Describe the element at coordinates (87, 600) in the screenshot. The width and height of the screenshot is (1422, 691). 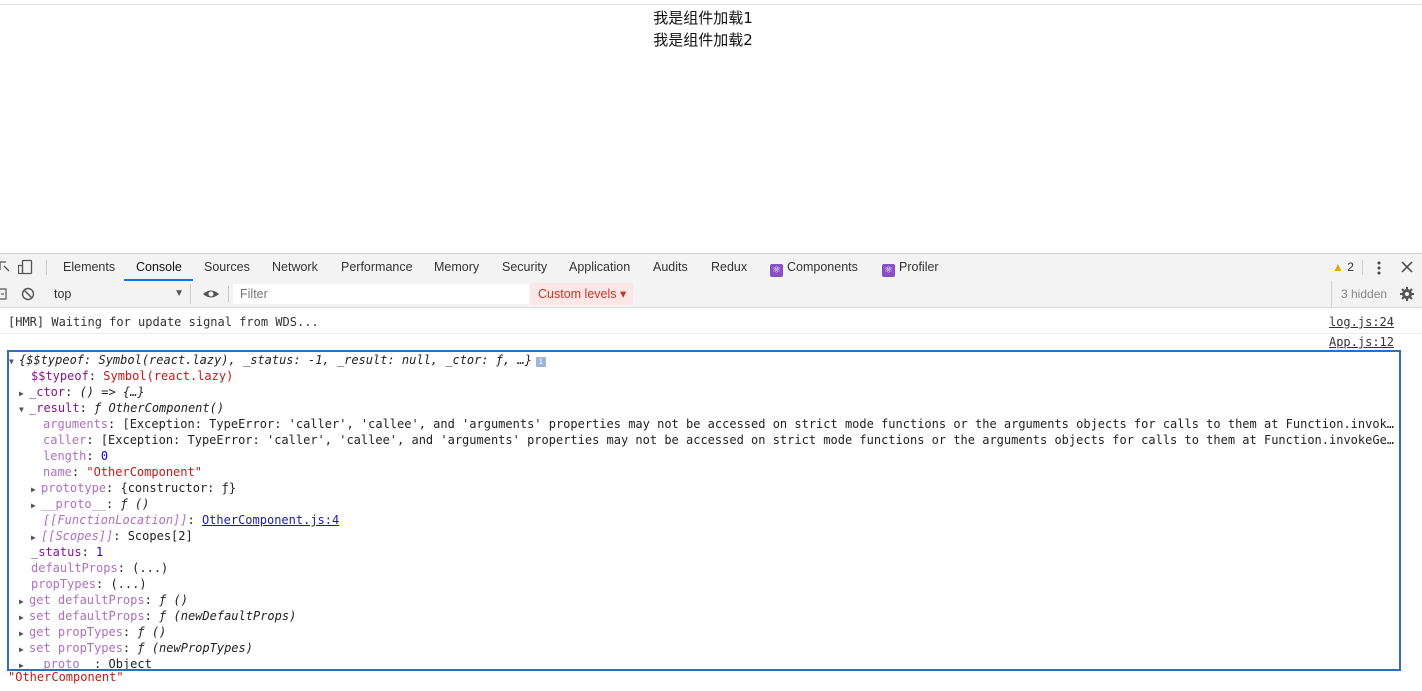
I see `prop-key: get defaultProps` at that location.